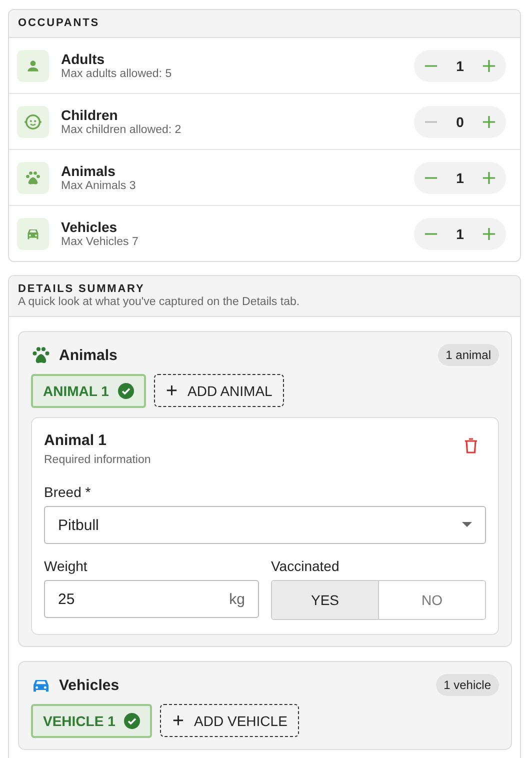 The width and height of the screenshot is (525, 758). I want to click on breed-select: Pitbull, so click(265, 525).